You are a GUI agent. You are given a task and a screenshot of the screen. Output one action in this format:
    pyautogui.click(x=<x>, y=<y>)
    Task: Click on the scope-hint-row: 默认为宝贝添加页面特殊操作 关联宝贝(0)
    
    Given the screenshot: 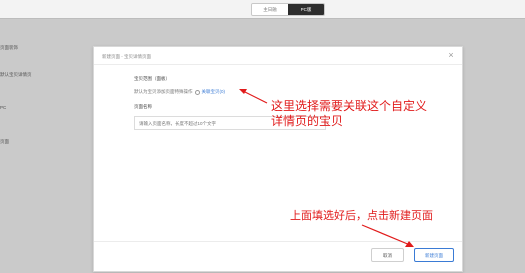 What is the action you would take?
    pyautogui.click(x=179, y=92)
    